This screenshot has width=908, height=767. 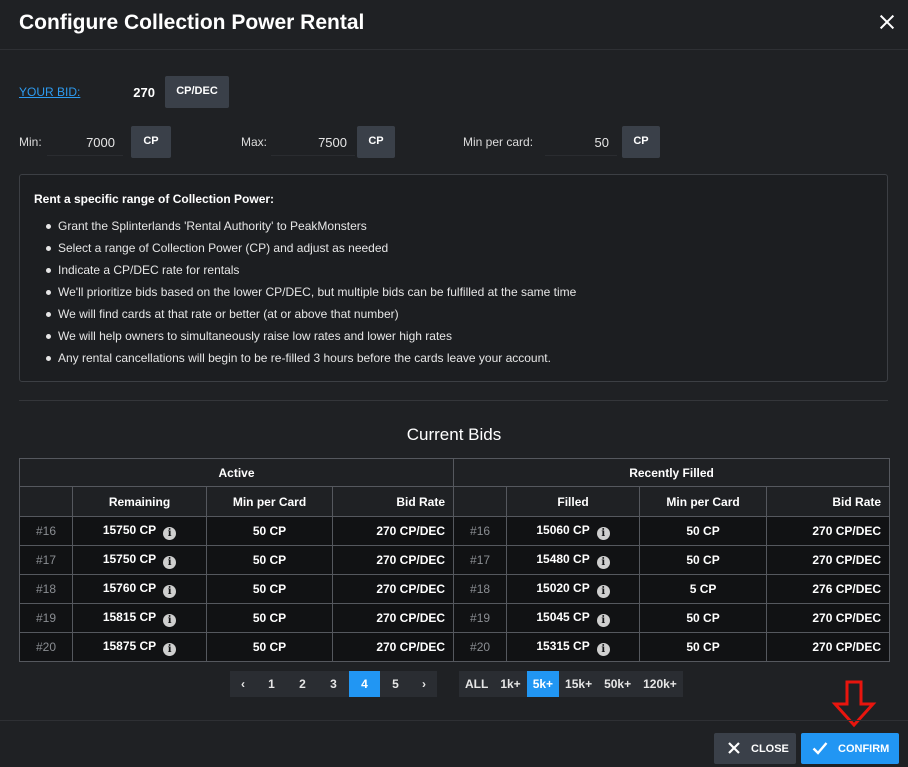 What do you see at coordinates (563, 645) in the screenshot?
I see `filled-value: 15315 CP` at bounding box center [563, 645].